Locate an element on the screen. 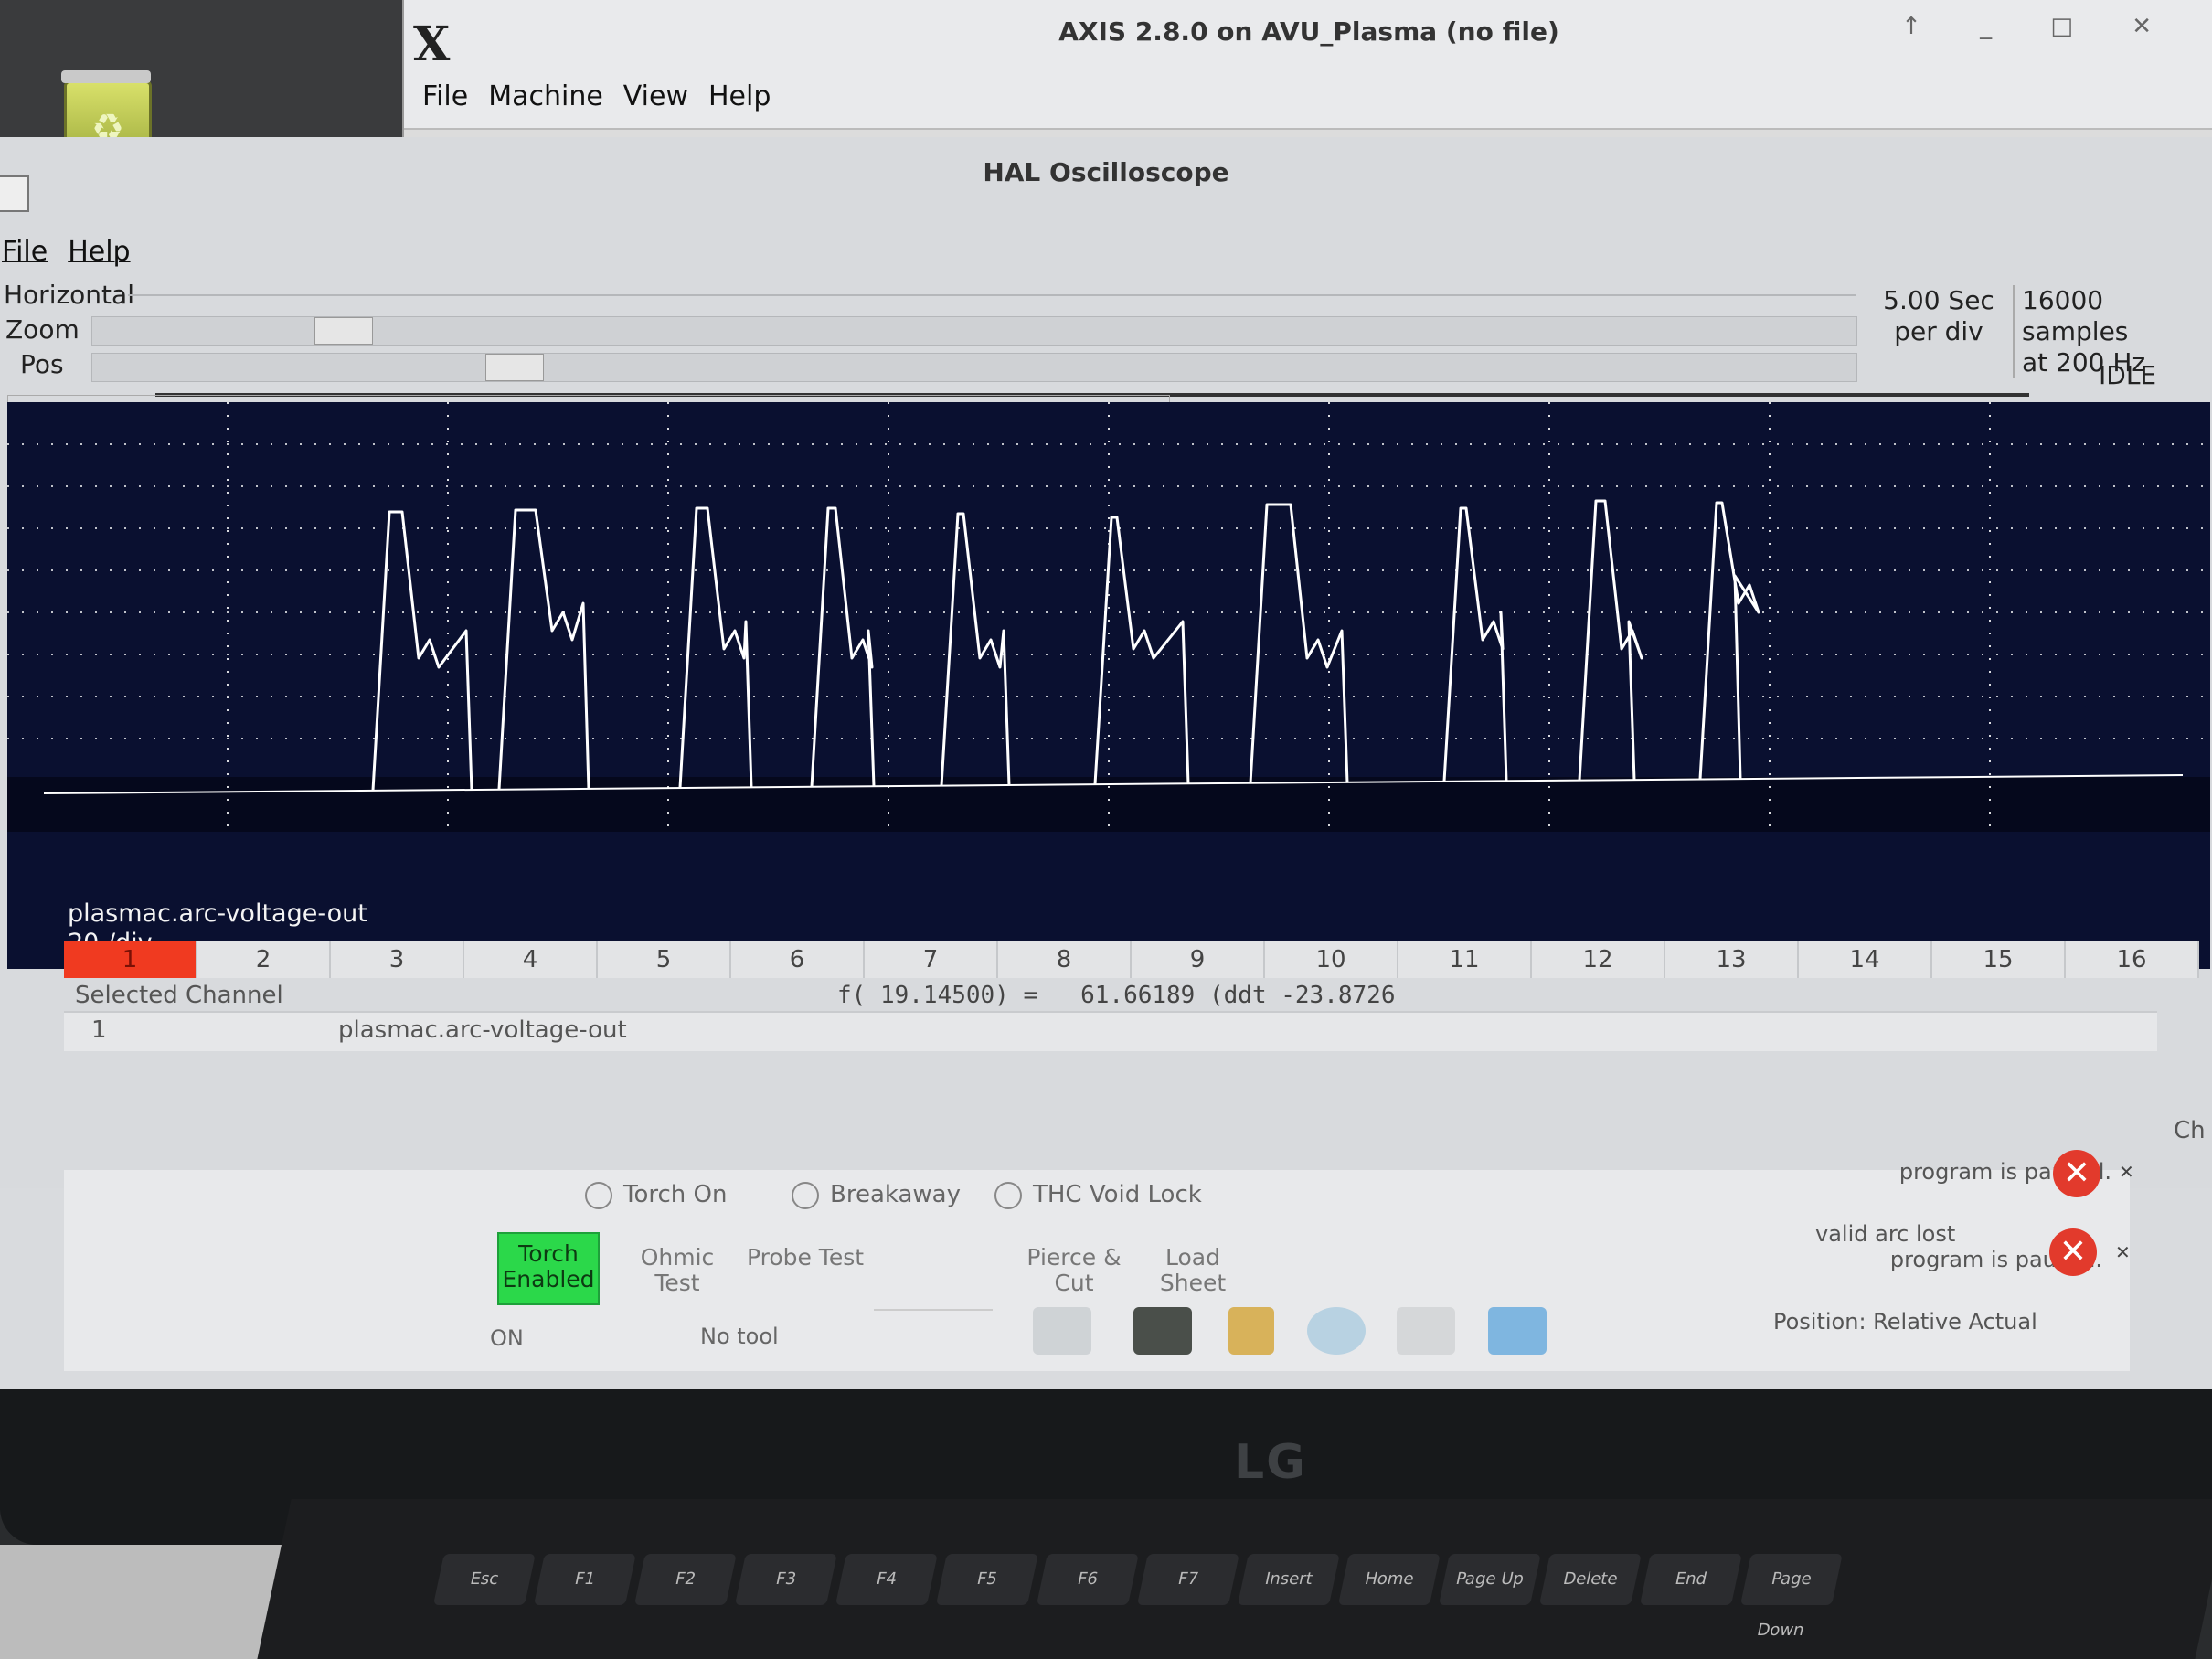 Image resolution: width=2212 pixels, height=1659 pixels. axis-menu-help: Help is located at coordinates (739, 96).